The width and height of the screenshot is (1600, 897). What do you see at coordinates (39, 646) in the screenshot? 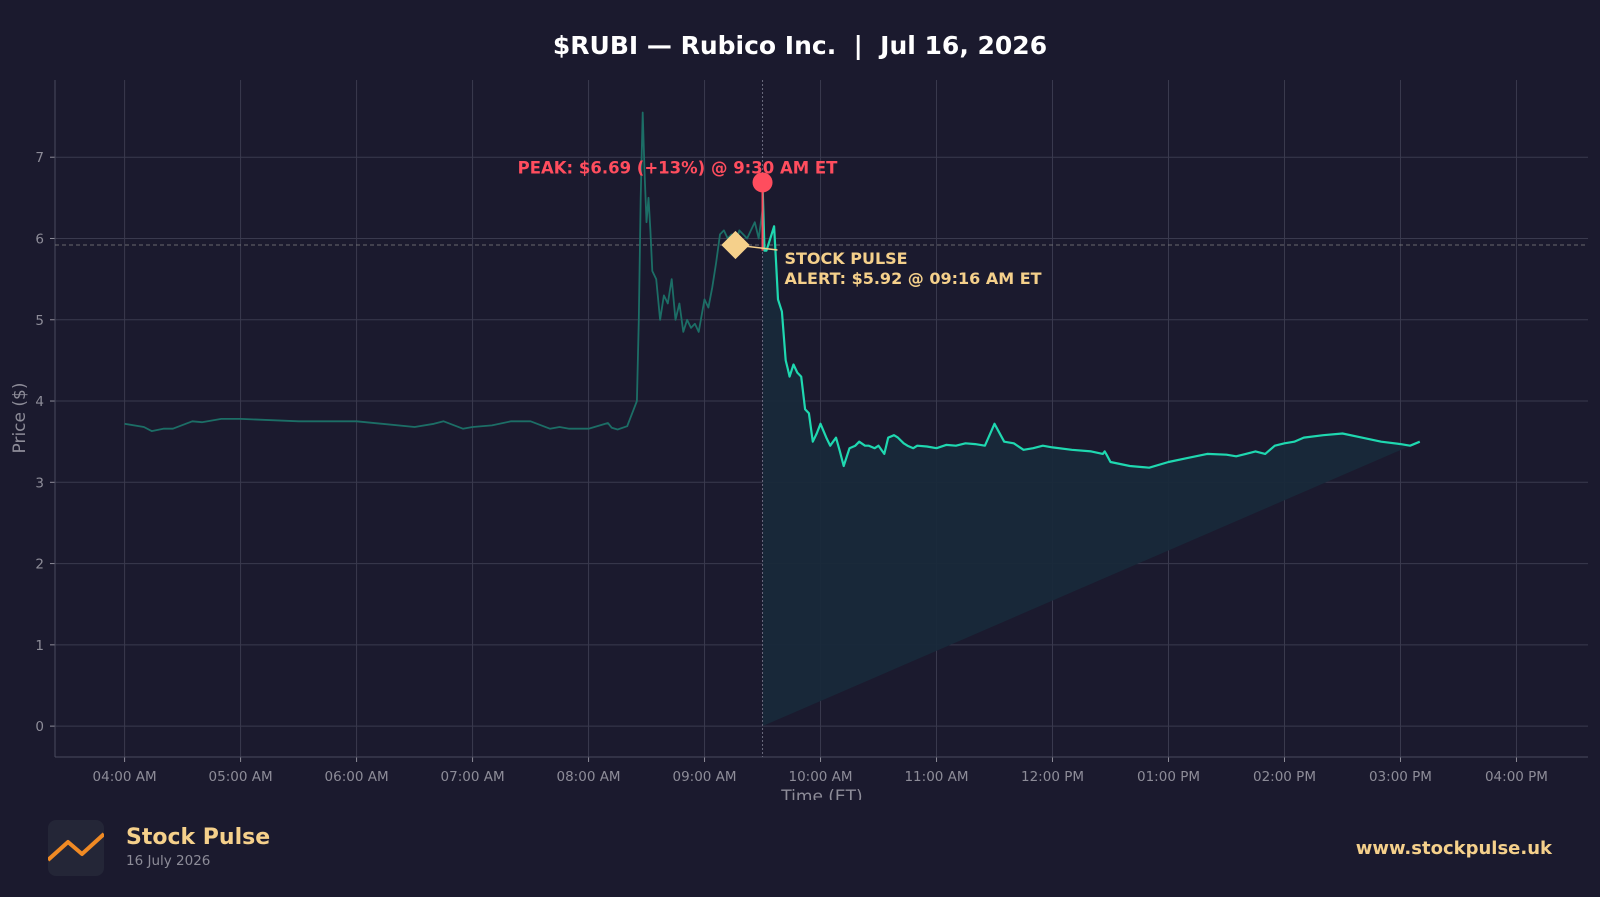
I see `y-tick-label: 1` at bounding box center [39, 646].